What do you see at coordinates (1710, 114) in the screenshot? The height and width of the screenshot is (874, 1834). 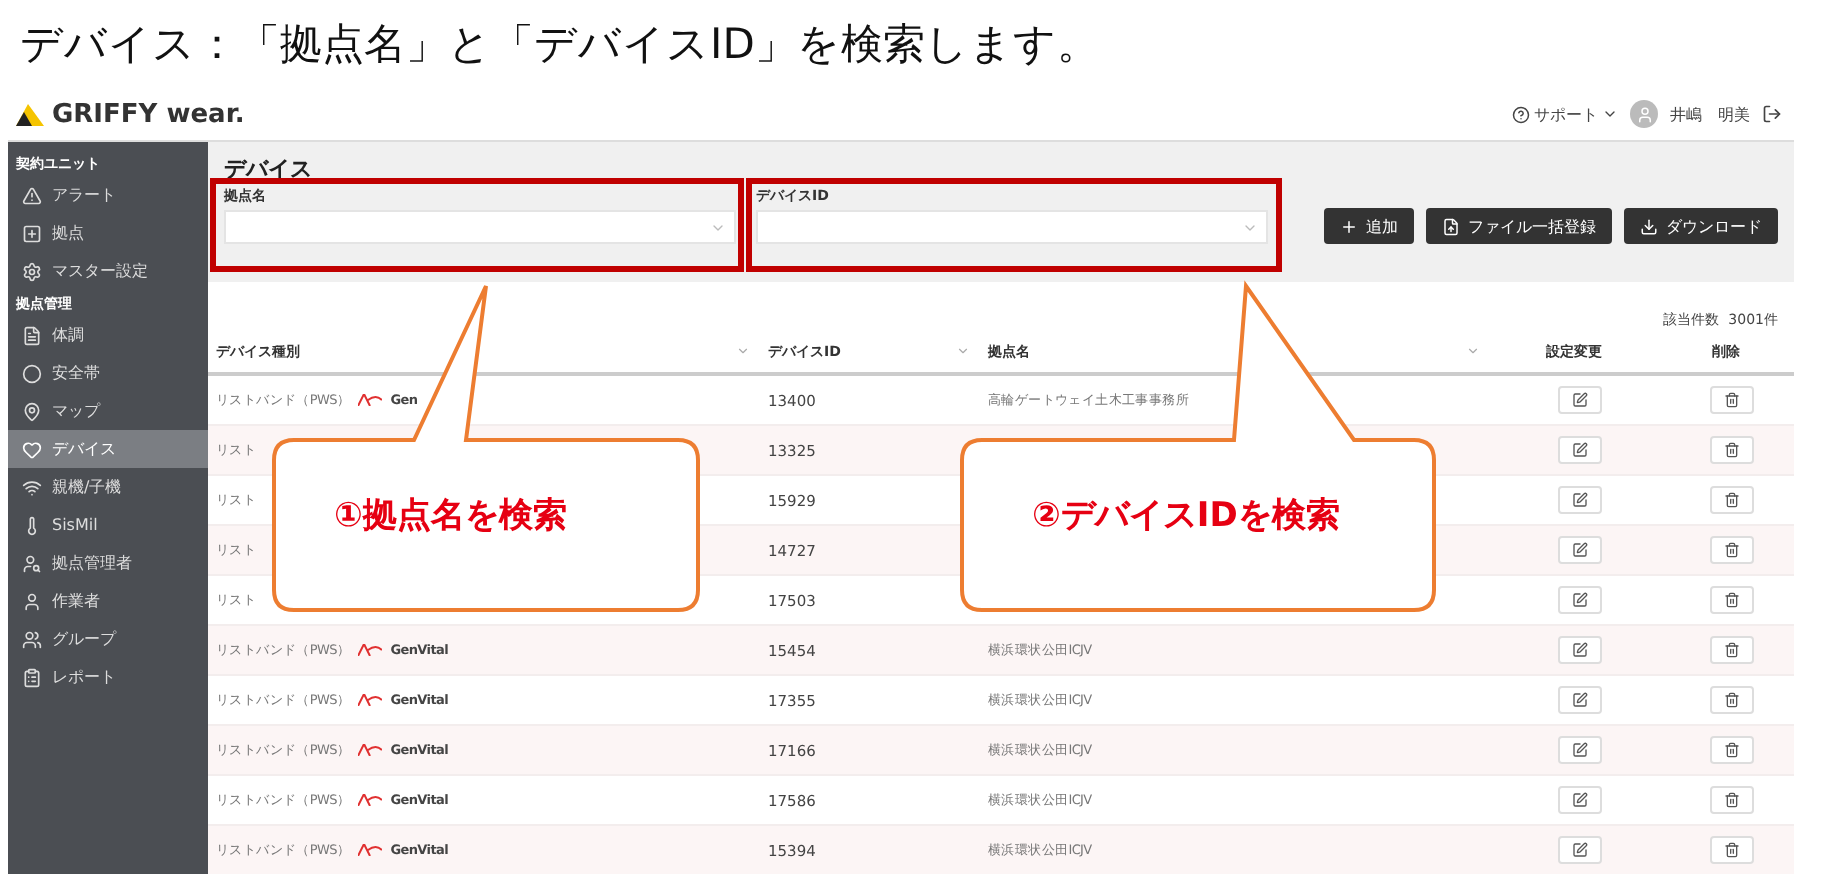 I see `user-name: 井嶋 明美` at bounding box center [1710, 114].